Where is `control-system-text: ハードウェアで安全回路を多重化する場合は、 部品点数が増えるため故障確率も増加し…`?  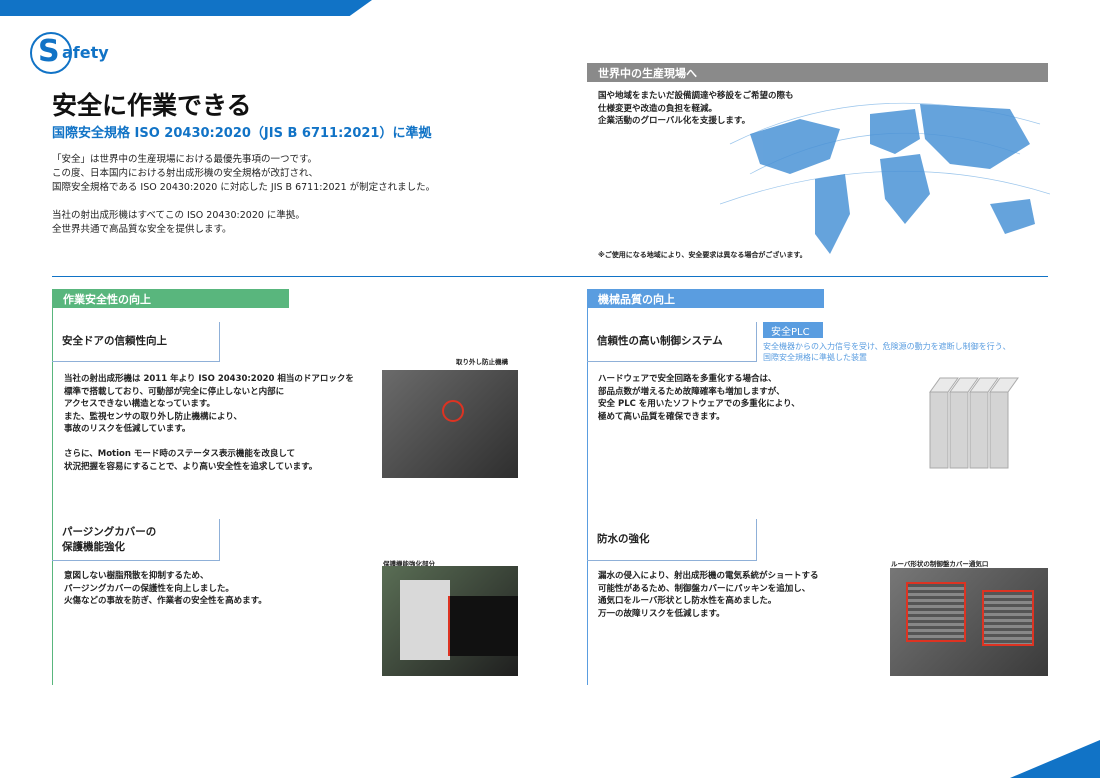
control-system-text: ハードウェアで安全回路を多重化する場合は、 部品点数が増えるため故障確率も増加し… is located at coordinates (699, 398).